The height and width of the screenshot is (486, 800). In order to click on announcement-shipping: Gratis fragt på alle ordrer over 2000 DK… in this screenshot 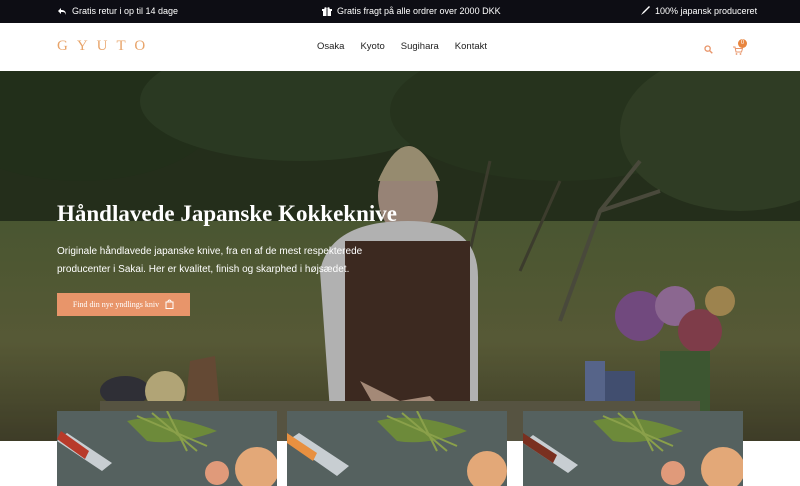, I will do `click(411, 11)`.